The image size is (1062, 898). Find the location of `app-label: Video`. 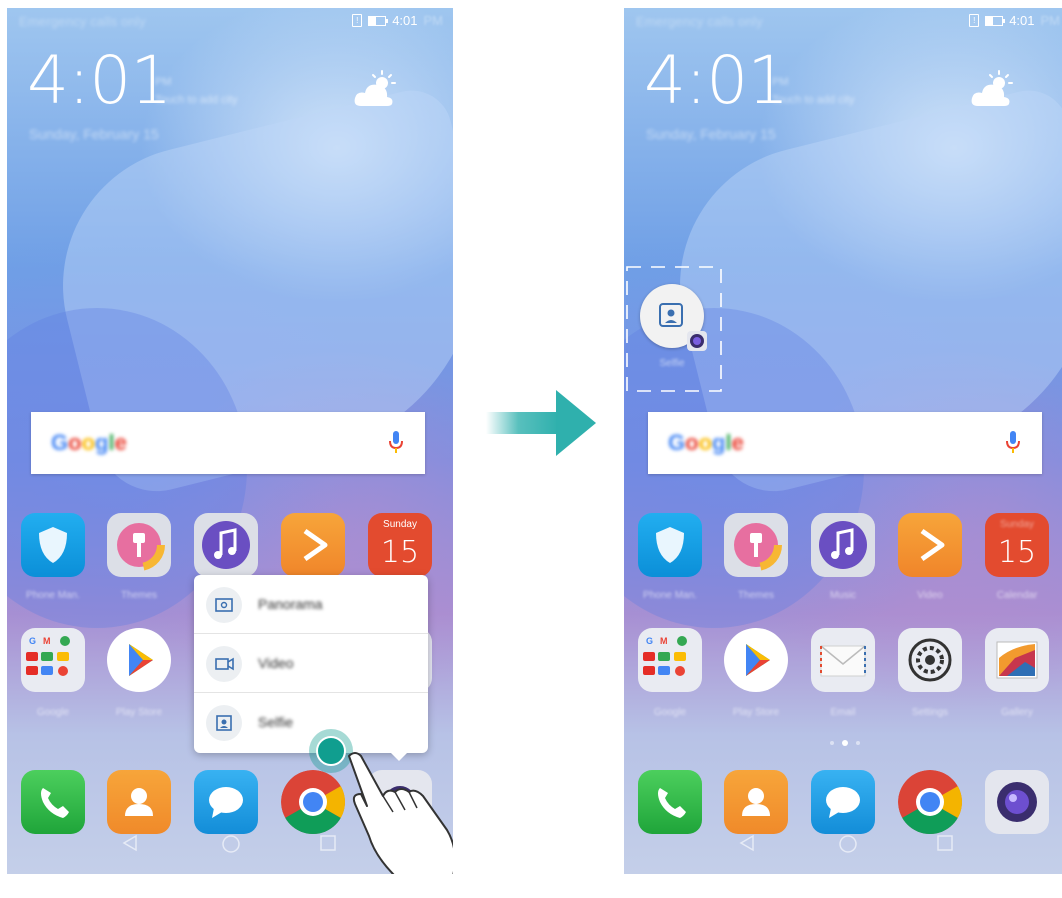

app-label: Video is located at coordinates (930, 595).